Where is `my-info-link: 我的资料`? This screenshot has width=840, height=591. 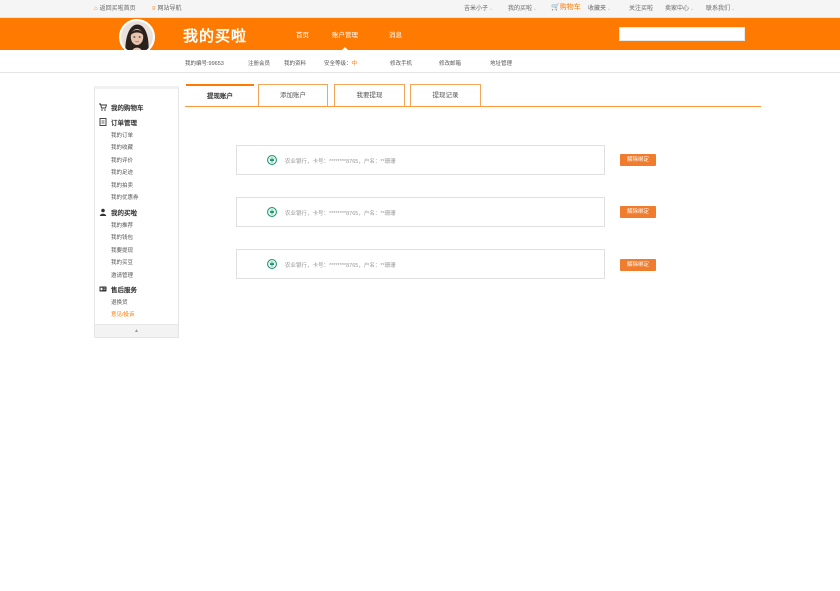
my-info-link: 我的资料 is located at coordinates (295, 63).